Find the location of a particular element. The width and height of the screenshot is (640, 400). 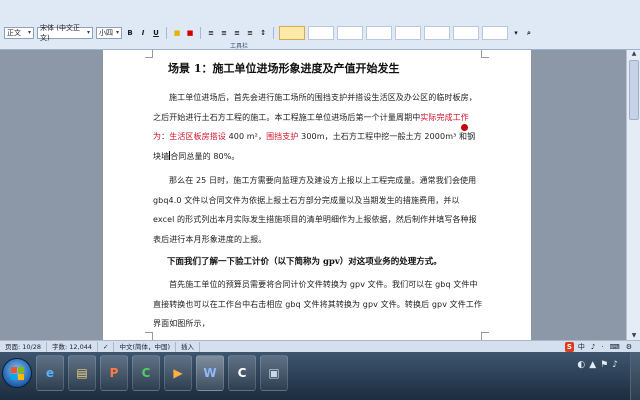

scroll-thumb is located at coordinates (634, 90).